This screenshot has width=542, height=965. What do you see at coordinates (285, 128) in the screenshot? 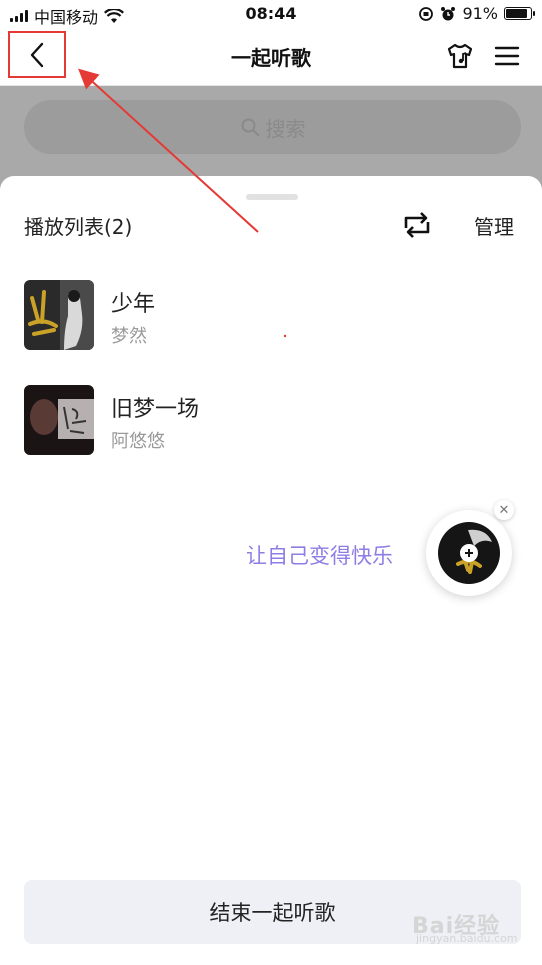
I see `search-placeholder: 搜索` at bounding box center [285, 128].